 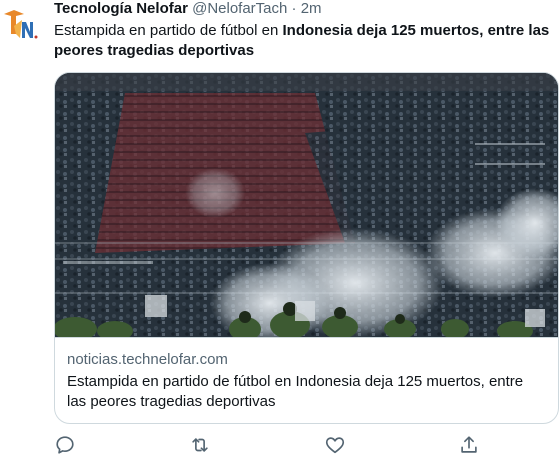 What do you see at coordinates (168, 30) in the screenshot?
I see `tweet-text-part: Estampida en partido de fútbol en` at bounding box center [168, 30].